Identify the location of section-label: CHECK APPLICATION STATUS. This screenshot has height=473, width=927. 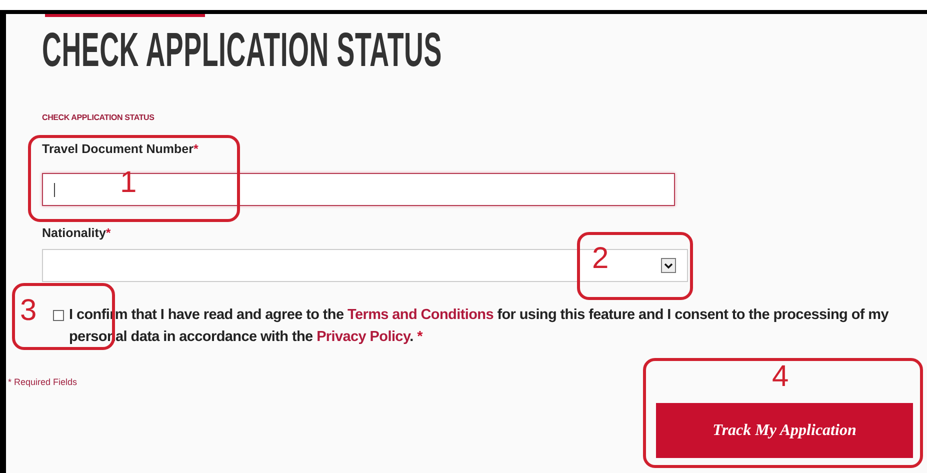
(99, 117).